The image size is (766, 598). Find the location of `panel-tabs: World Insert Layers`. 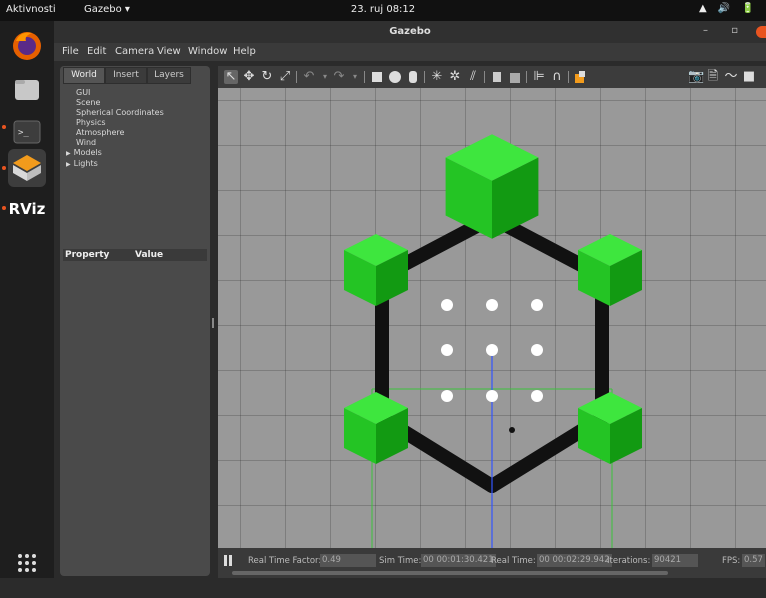

panel-tabs: World Insert Layers is located at coordinates (135, 75).